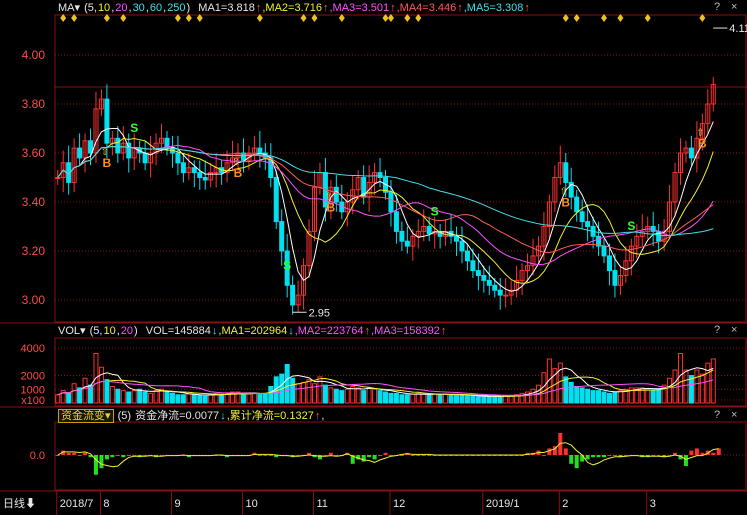 This screenshot has height=515, width=747. I want to click on date-label: 11, so click(321, 504).